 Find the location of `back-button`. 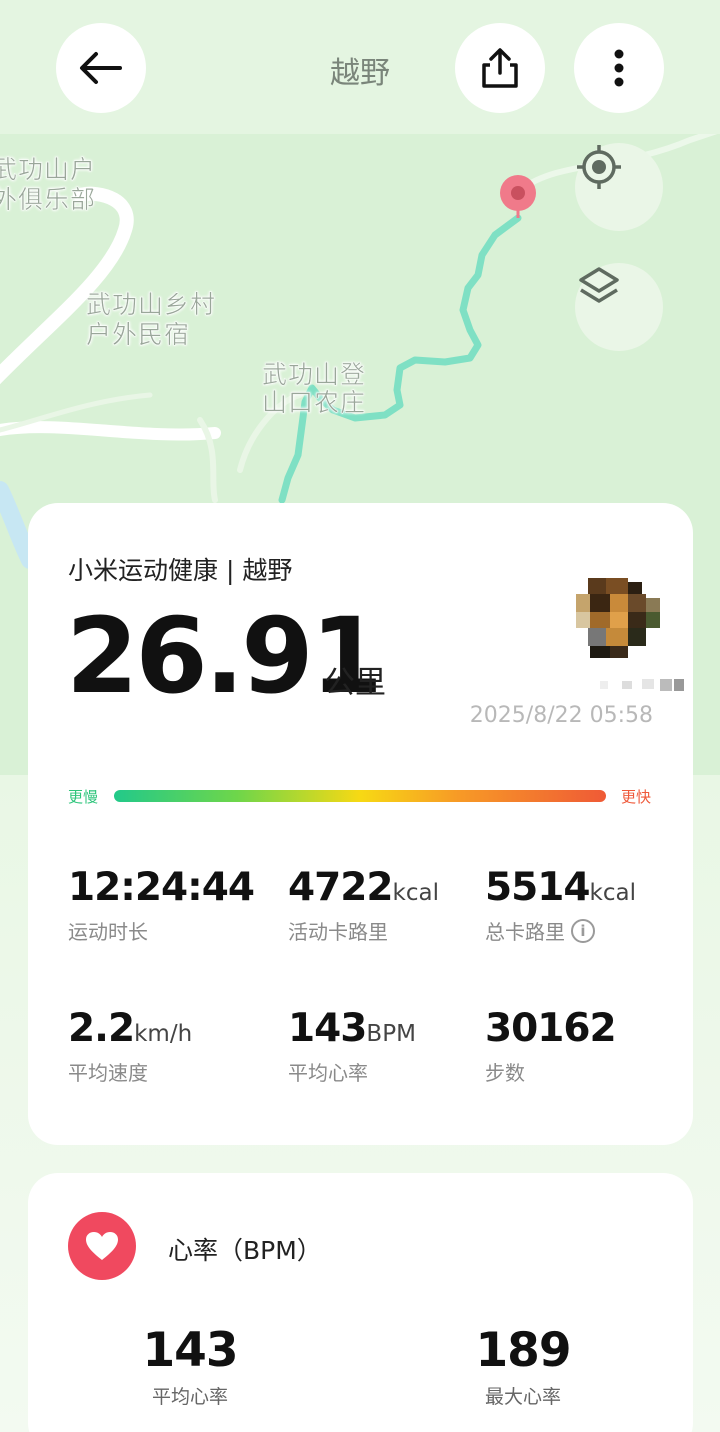

back-button is located at coordinates (101, 68).